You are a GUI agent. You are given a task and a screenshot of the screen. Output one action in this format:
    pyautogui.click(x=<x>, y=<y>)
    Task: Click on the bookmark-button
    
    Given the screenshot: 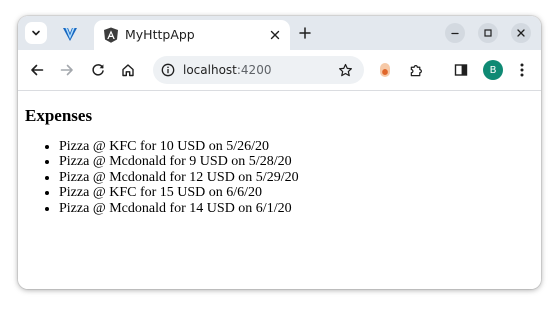 What is the action you would take?
    pyautogui.click(x=345, y=70)
    